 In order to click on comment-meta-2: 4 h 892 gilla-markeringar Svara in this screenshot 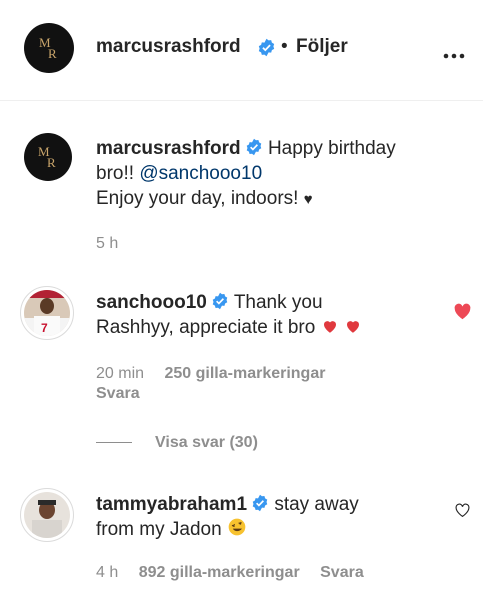, I will do `click(230, 573)`.